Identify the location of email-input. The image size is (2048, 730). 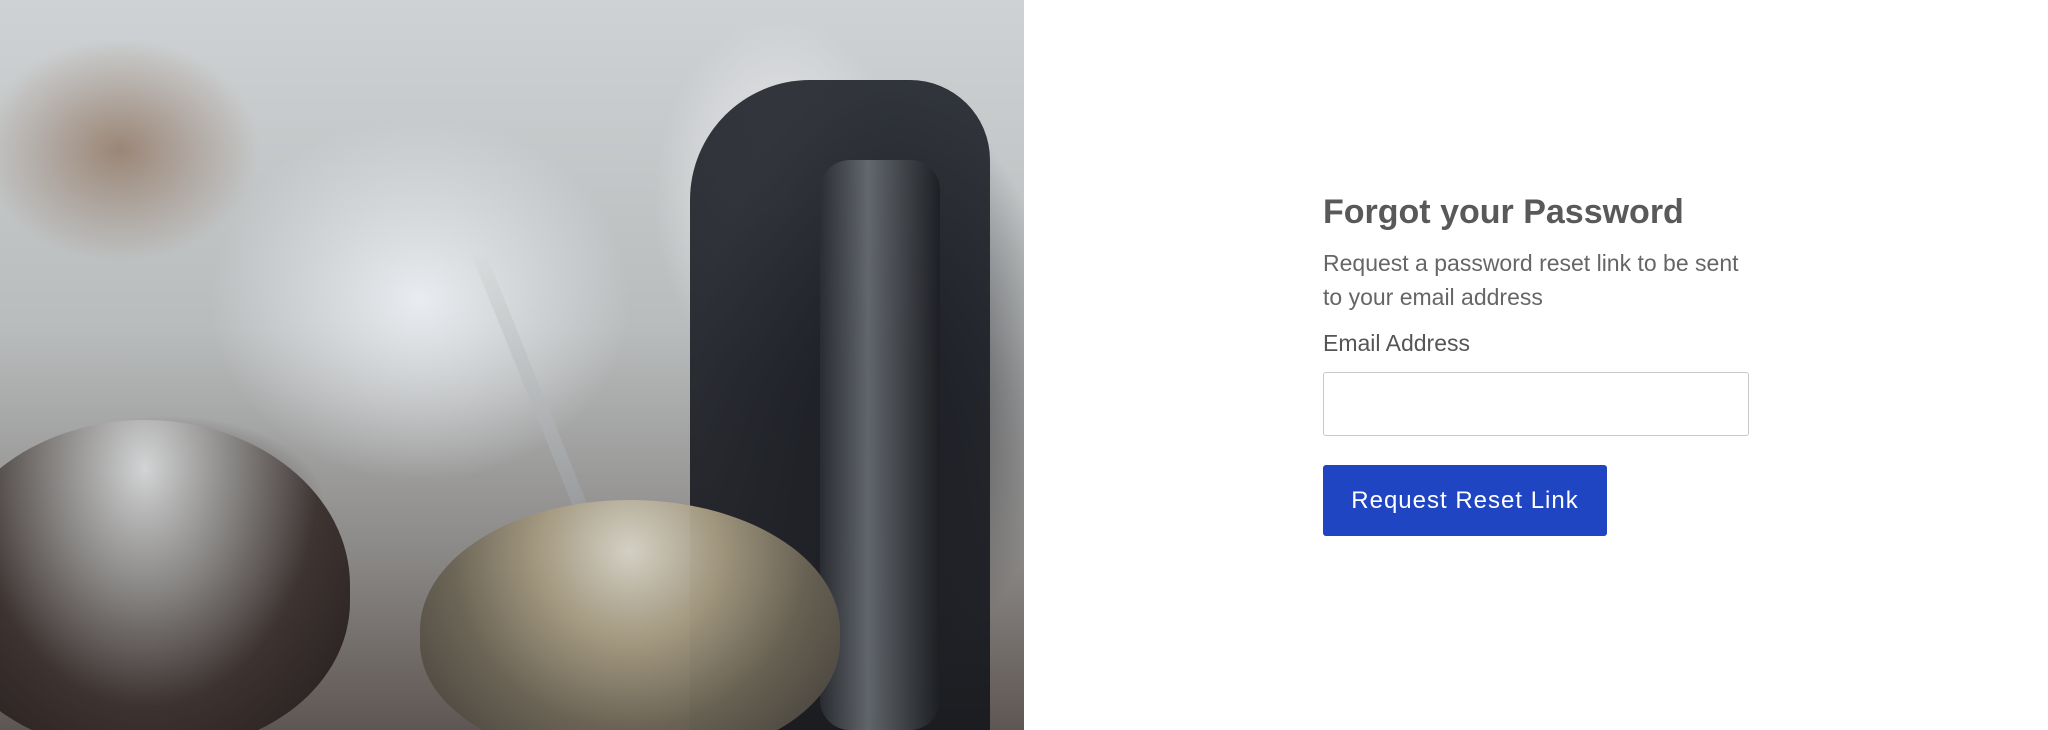
(1536, 404).